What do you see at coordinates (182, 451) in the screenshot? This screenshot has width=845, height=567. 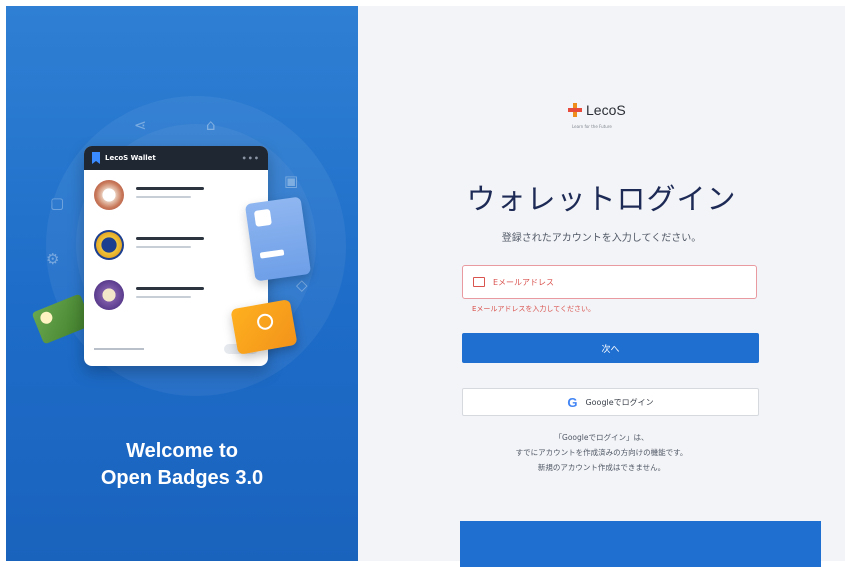 I see `welcome-line-1: Welcome to` at bounding box center [182, 451].